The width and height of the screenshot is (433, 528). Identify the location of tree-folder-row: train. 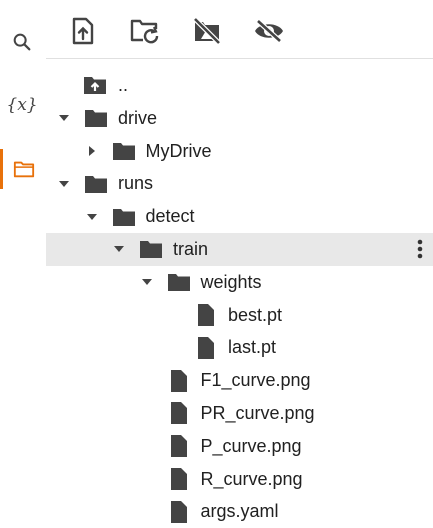
(239, 249).